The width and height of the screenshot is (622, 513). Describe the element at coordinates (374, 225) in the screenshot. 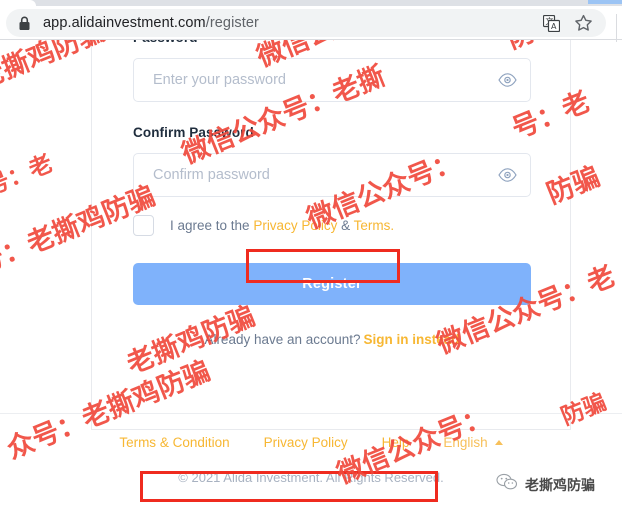

I see `terms-link: Terms.` at that location.